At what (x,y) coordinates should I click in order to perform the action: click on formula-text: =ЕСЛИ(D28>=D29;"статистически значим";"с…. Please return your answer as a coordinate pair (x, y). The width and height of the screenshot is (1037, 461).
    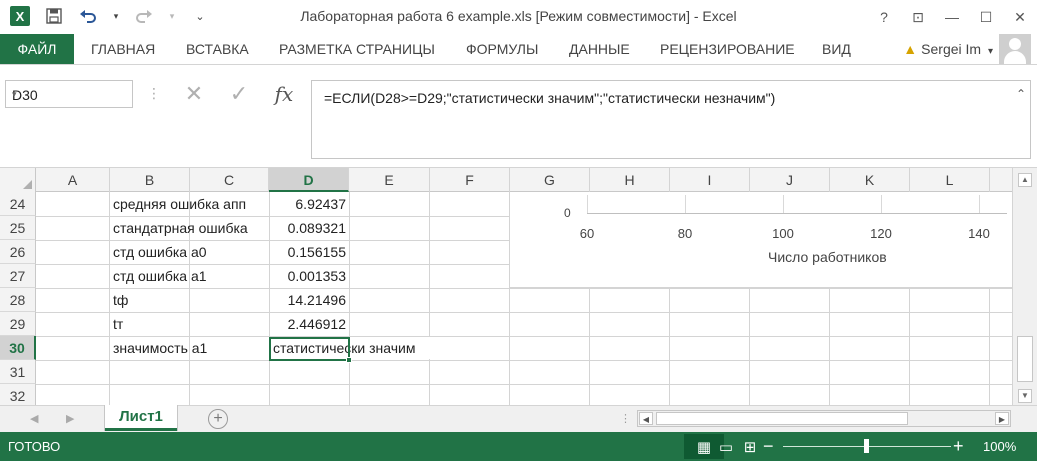
    Looking at the image, I should click on (550, 98).